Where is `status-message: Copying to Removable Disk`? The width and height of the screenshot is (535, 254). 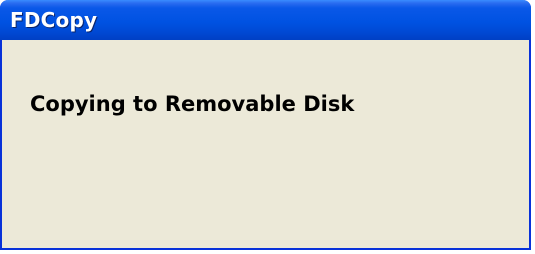 status-message: Copying to Removable Disk is located at coordinates (192, 104).